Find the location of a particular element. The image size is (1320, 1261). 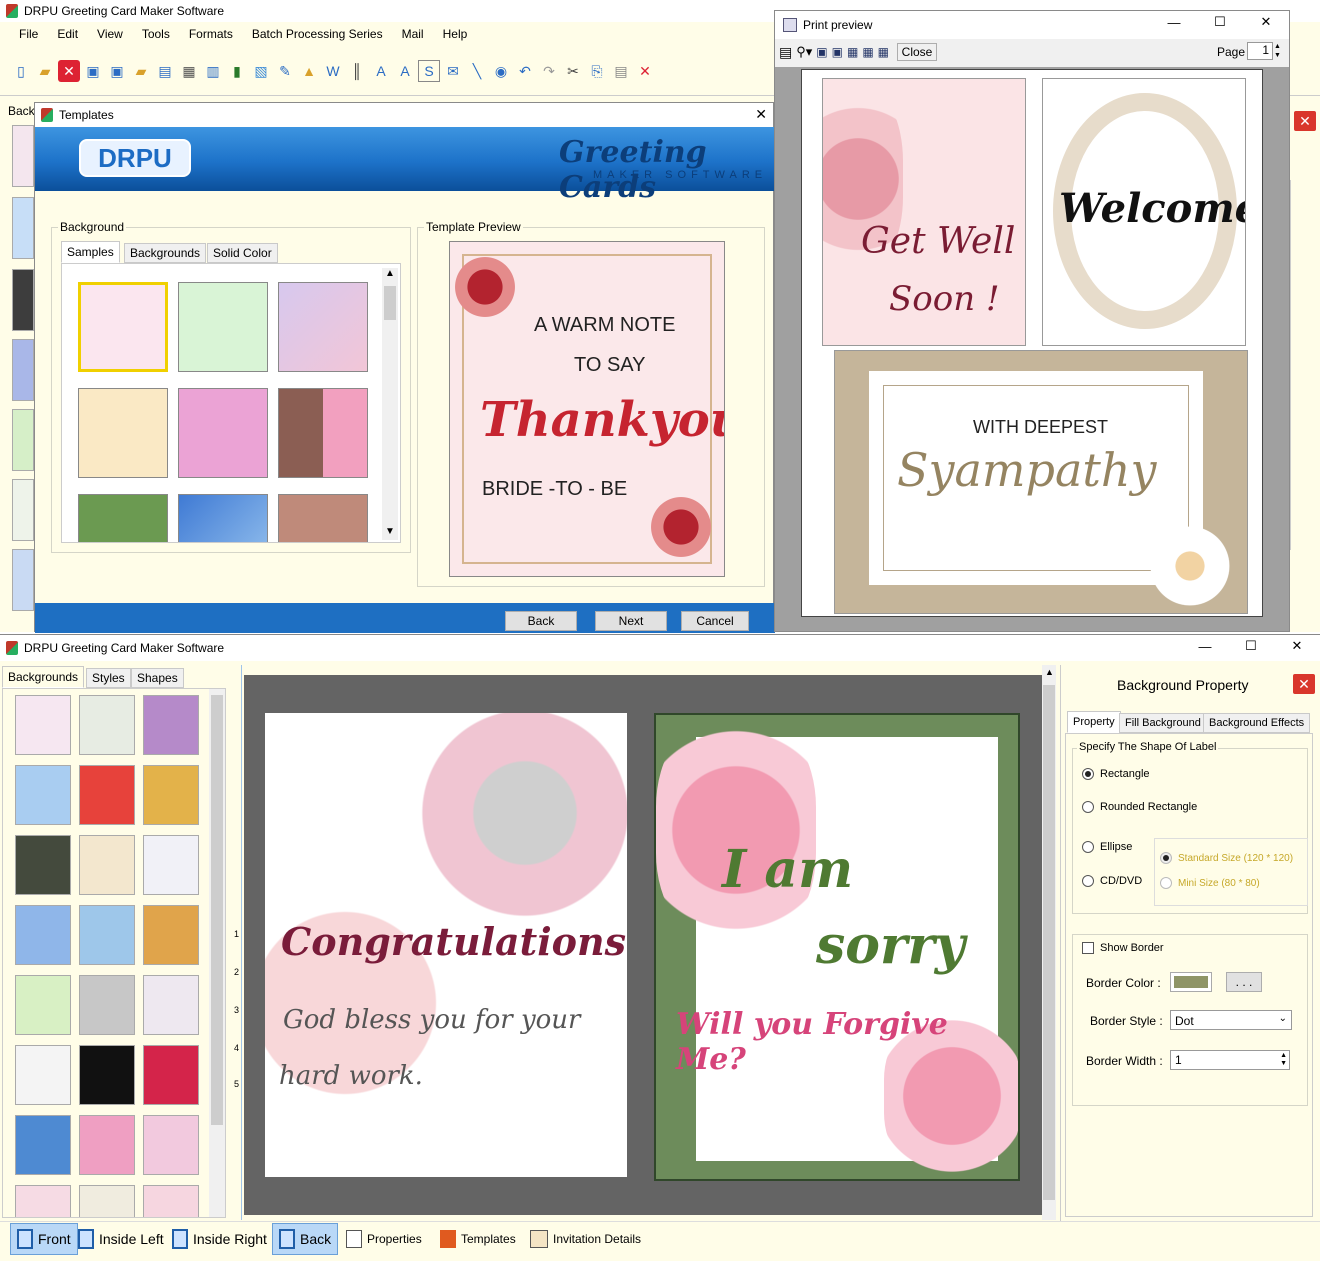

six-pages-icon: ▦ is located at coordinates (883, 52).